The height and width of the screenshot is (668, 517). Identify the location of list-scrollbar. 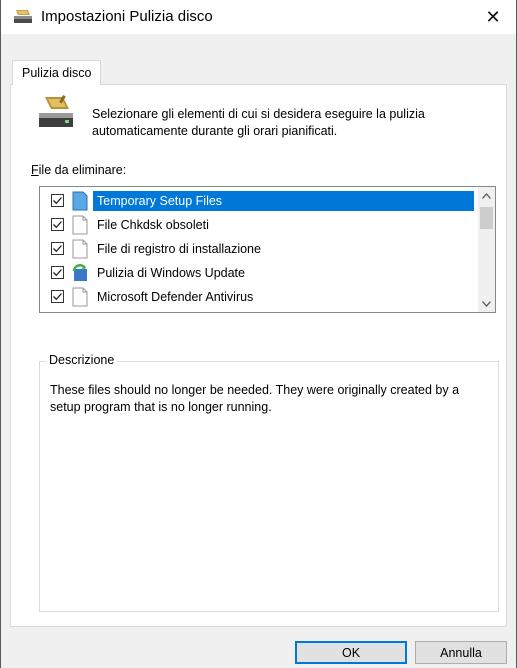
(486, 249).